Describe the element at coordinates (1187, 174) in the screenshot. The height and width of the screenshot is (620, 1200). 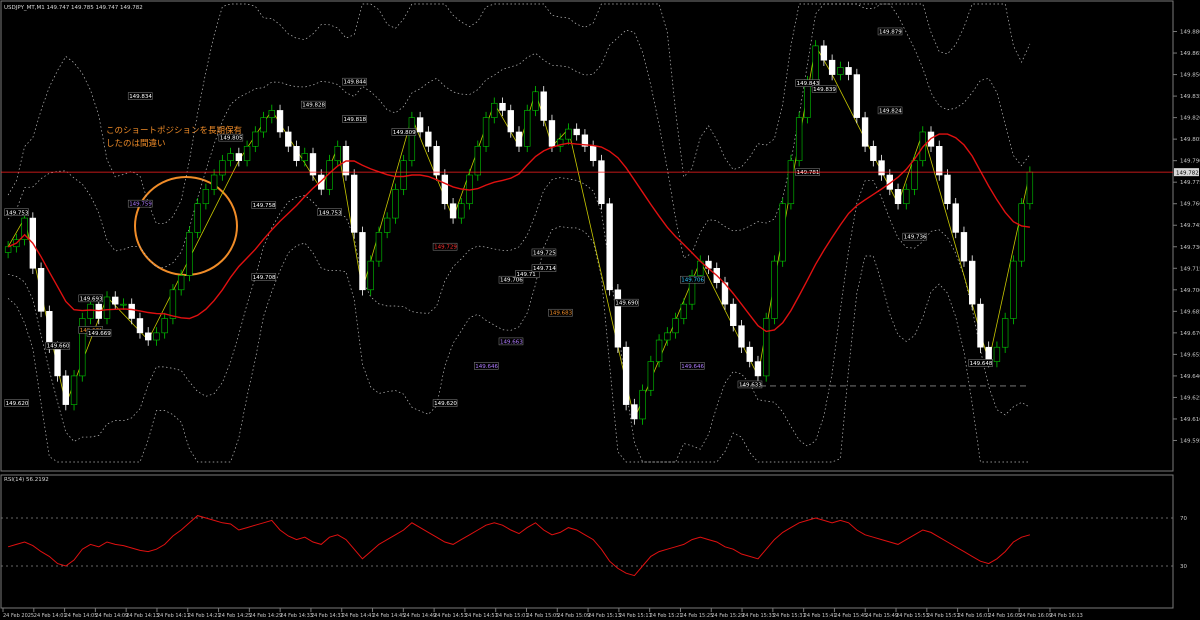
I see `current-price-label: 149.782` at that location.